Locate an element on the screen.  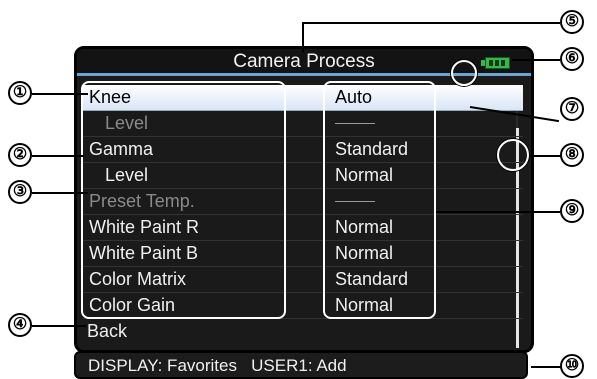
item-value-highlight-box is located at coordinates (379, 200).